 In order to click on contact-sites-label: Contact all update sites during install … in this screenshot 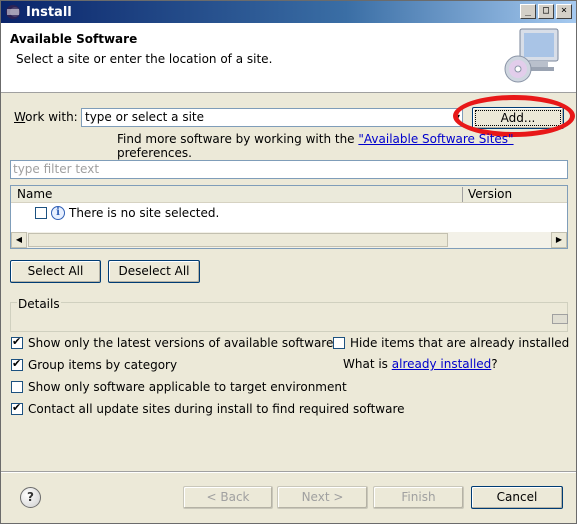, I will do `click(216, 409)`.